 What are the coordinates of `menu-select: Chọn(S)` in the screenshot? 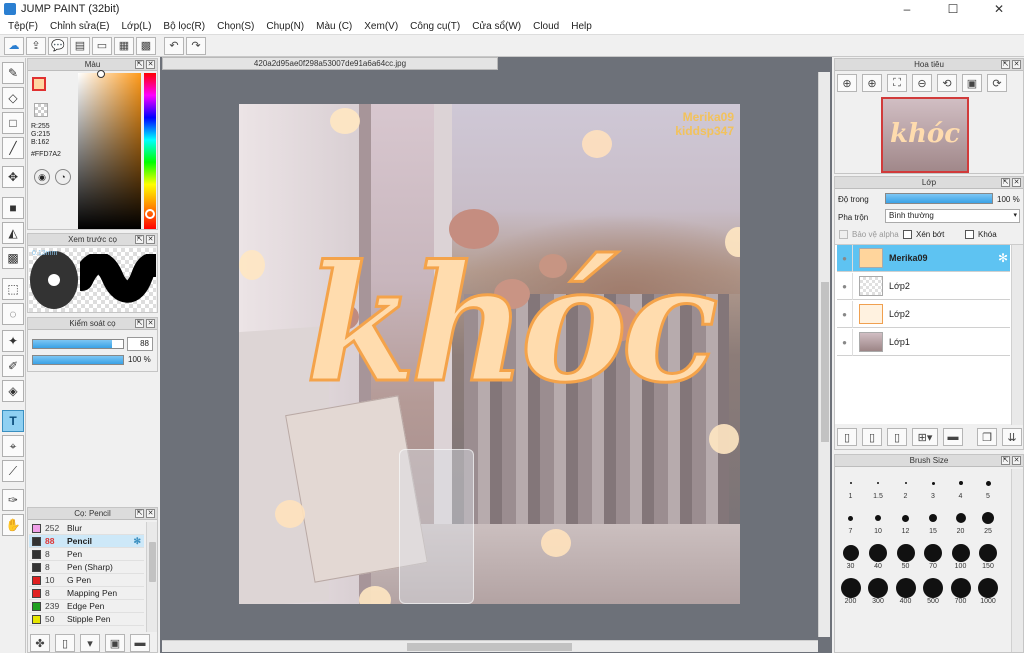 It's located at (235, 26).